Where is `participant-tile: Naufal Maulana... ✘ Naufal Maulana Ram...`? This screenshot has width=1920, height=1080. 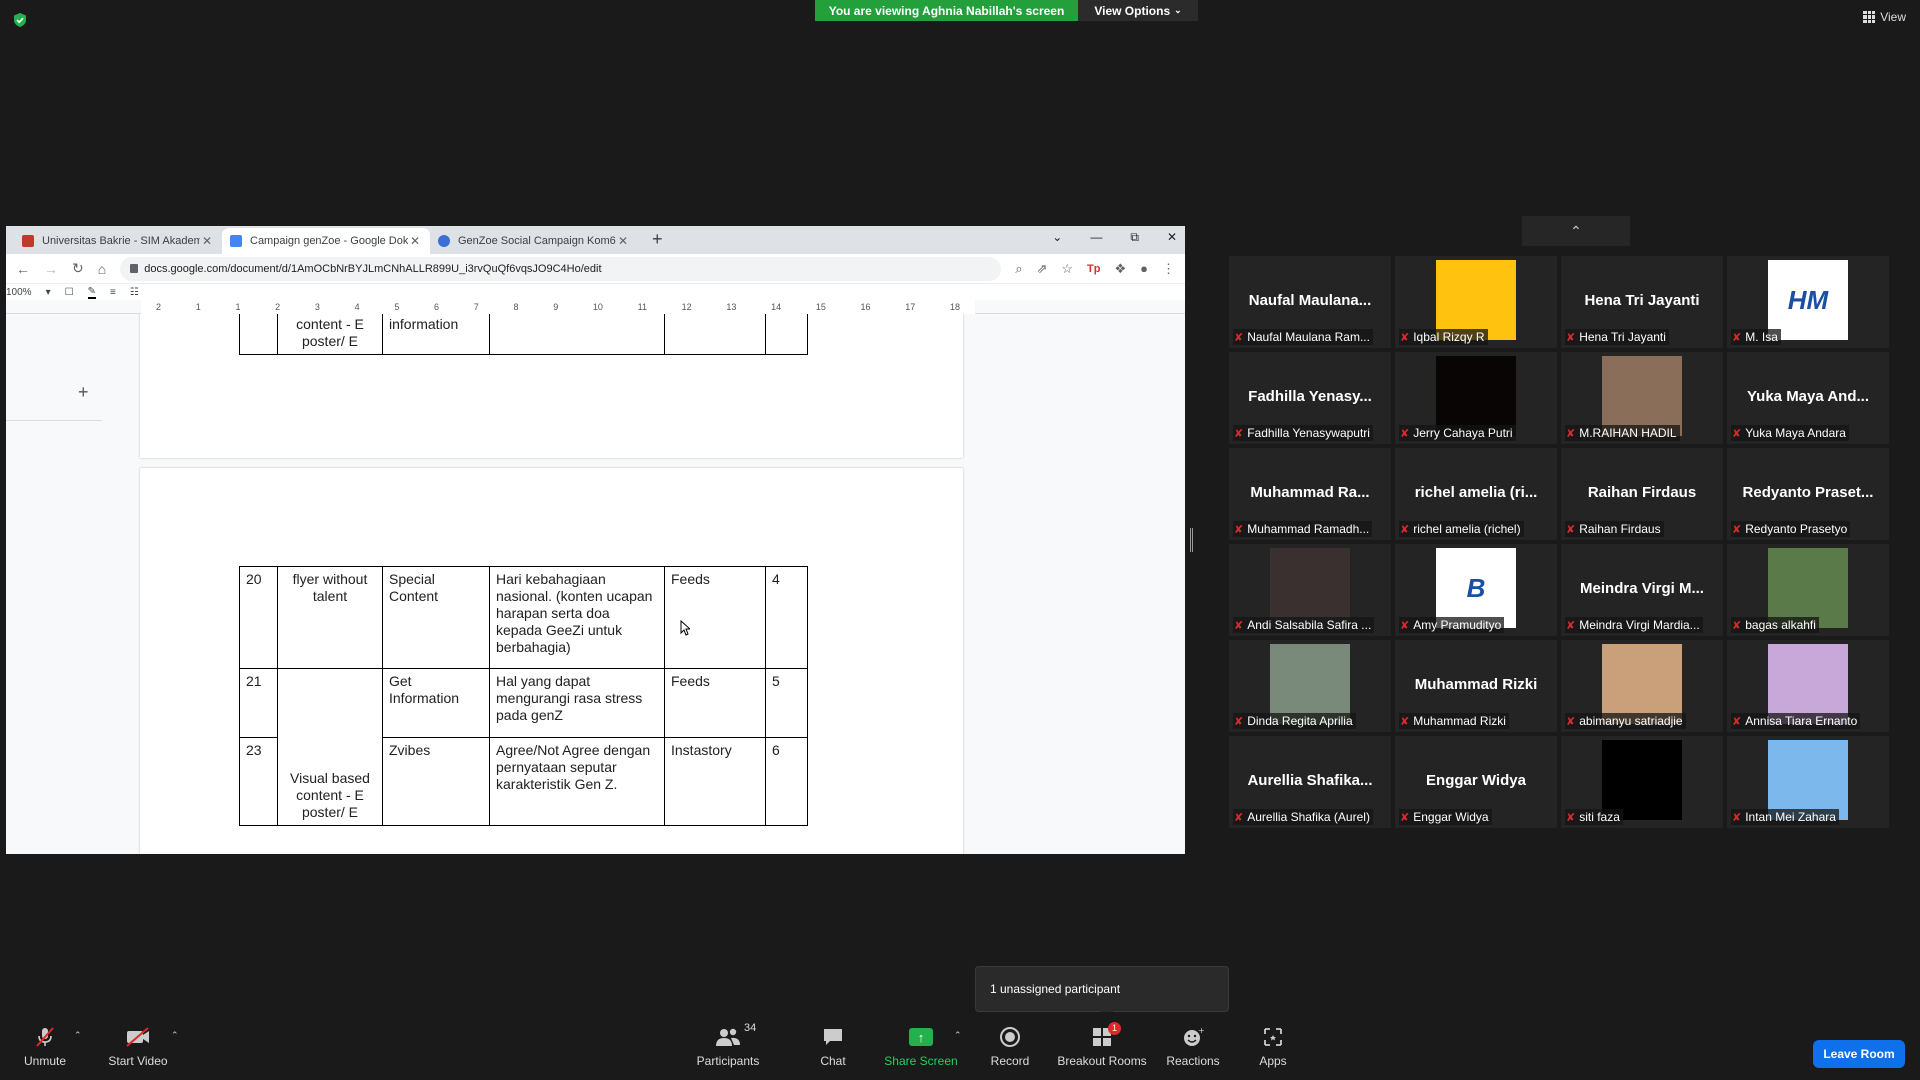 participant-tile: Naufal Maulana... ✘ Naufal Maulana Ram... is located at coordinates (1310, 302).